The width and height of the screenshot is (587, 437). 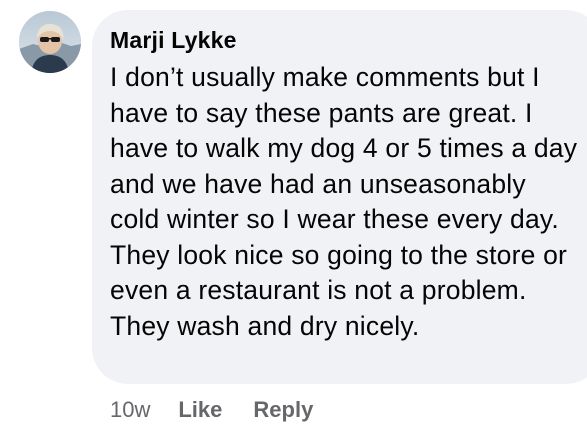 I want to click on profile-photo-icon, so click(x=50, y=42).